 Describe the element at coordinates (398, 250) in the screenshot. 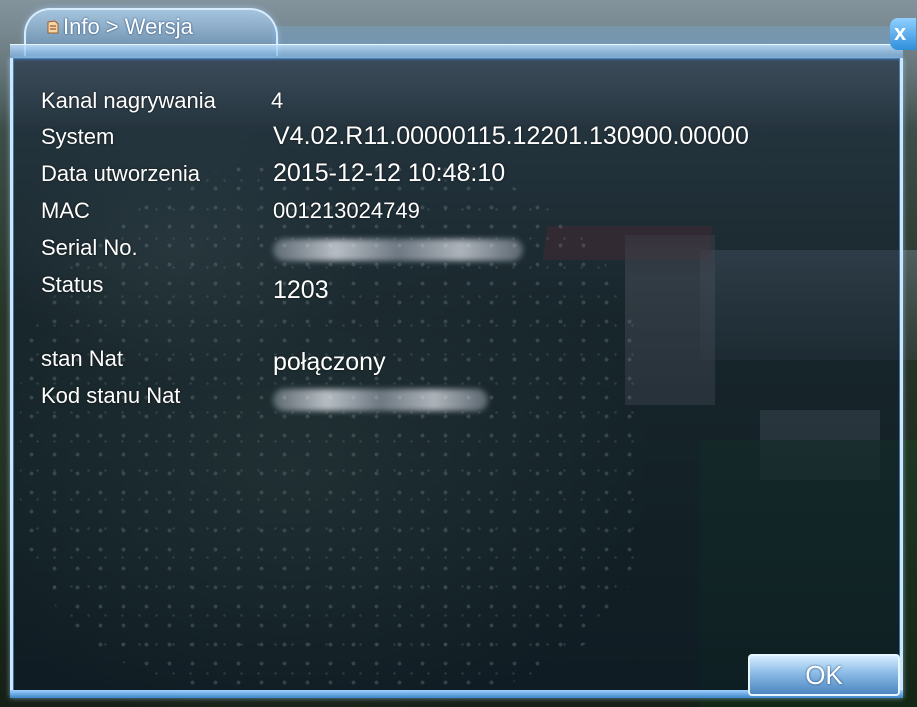

I see `serial-number-redacted` at that location.